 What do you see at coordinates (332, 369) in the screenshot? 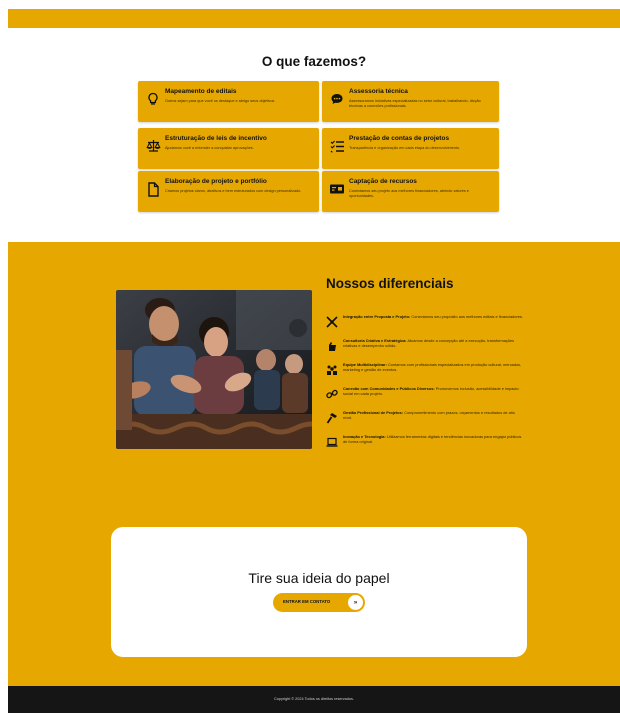
I see `team-icon` at bounding box center [332, 369].